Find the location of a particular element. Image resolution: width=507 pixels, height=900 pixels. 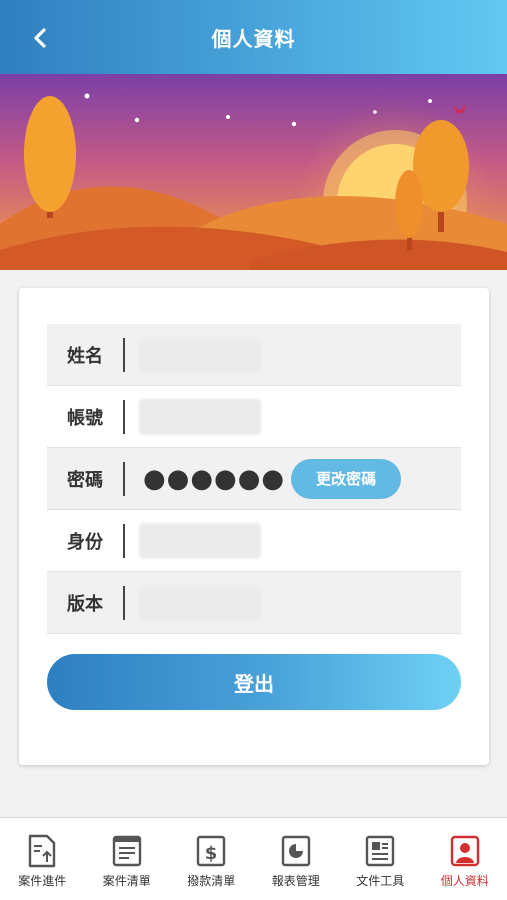

tab-report-management: 報表管理 is located at coordinates (296, 859).